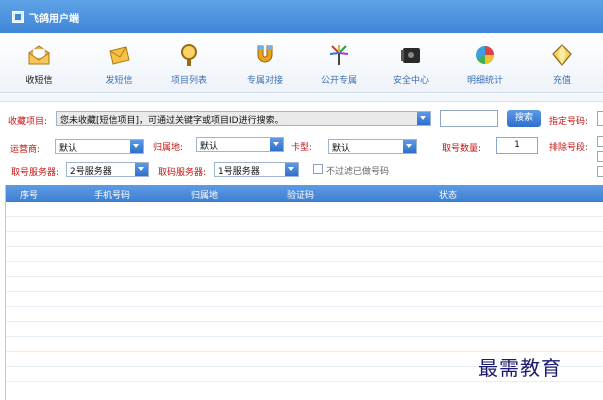 The width and height of the screenshot is (603, 400). Describe the element at coordinates (168, 148) in the screenshot. I see `region-label: 归属地:` at that location.